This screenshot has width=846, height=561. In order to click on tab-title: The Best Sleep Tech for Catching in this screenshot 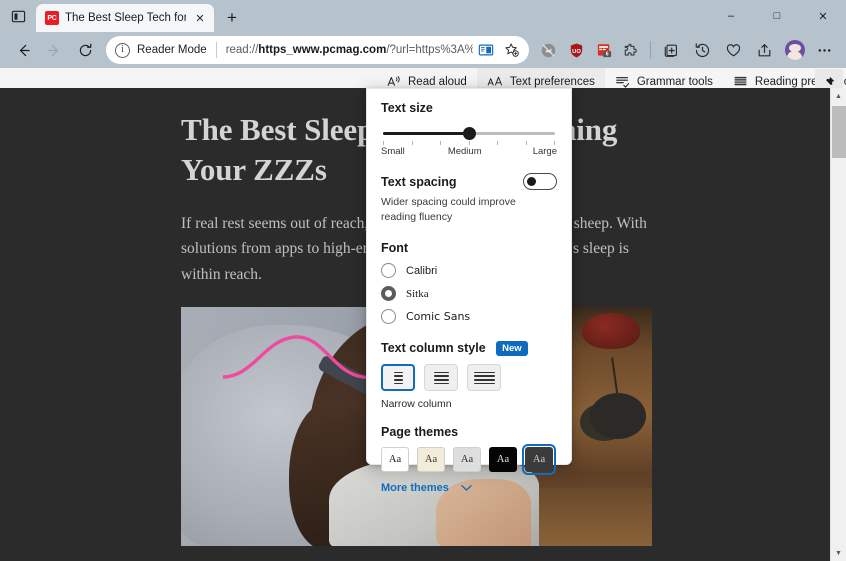, I will do `click(125, 18)`.